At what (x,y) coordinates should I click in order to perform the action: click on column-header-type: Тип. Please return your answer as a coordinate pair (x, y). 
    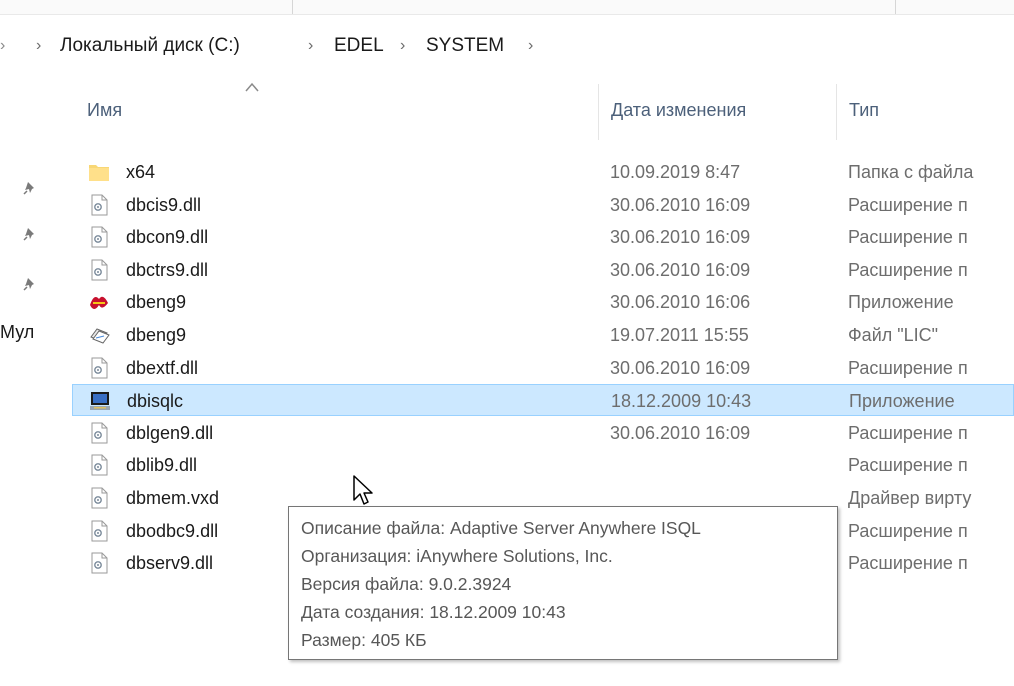
    Looking at the image, I should click on (864, 110).